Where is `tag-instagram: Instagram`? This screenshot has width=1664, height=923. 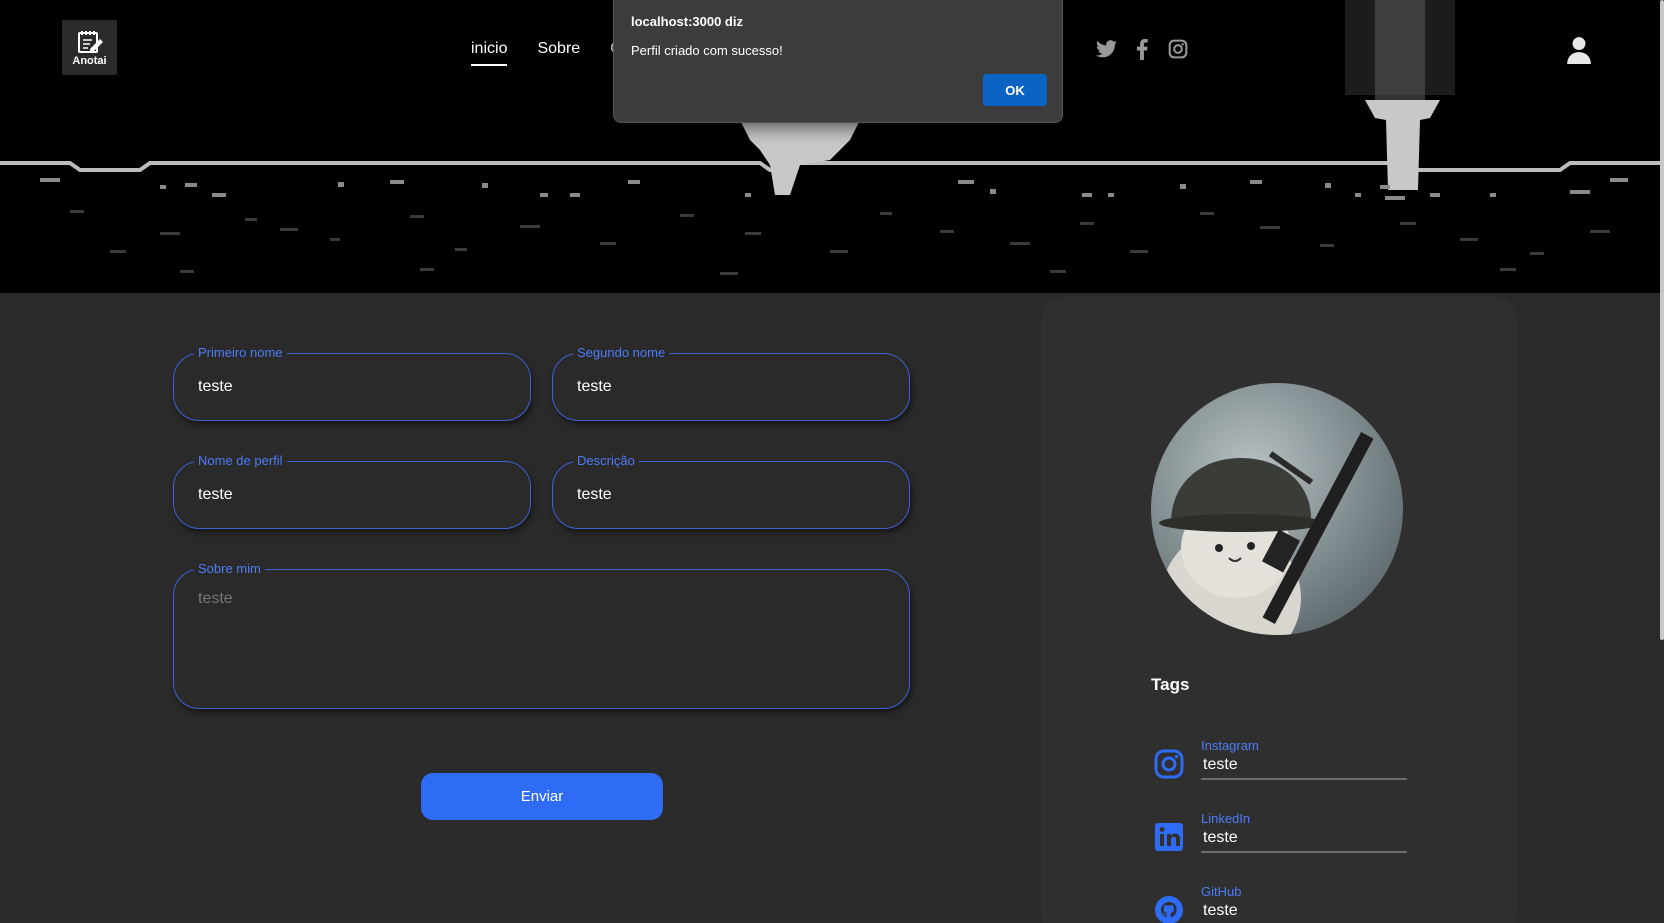 tag-instagram: Instagram is located at coordinates (1303, 768).